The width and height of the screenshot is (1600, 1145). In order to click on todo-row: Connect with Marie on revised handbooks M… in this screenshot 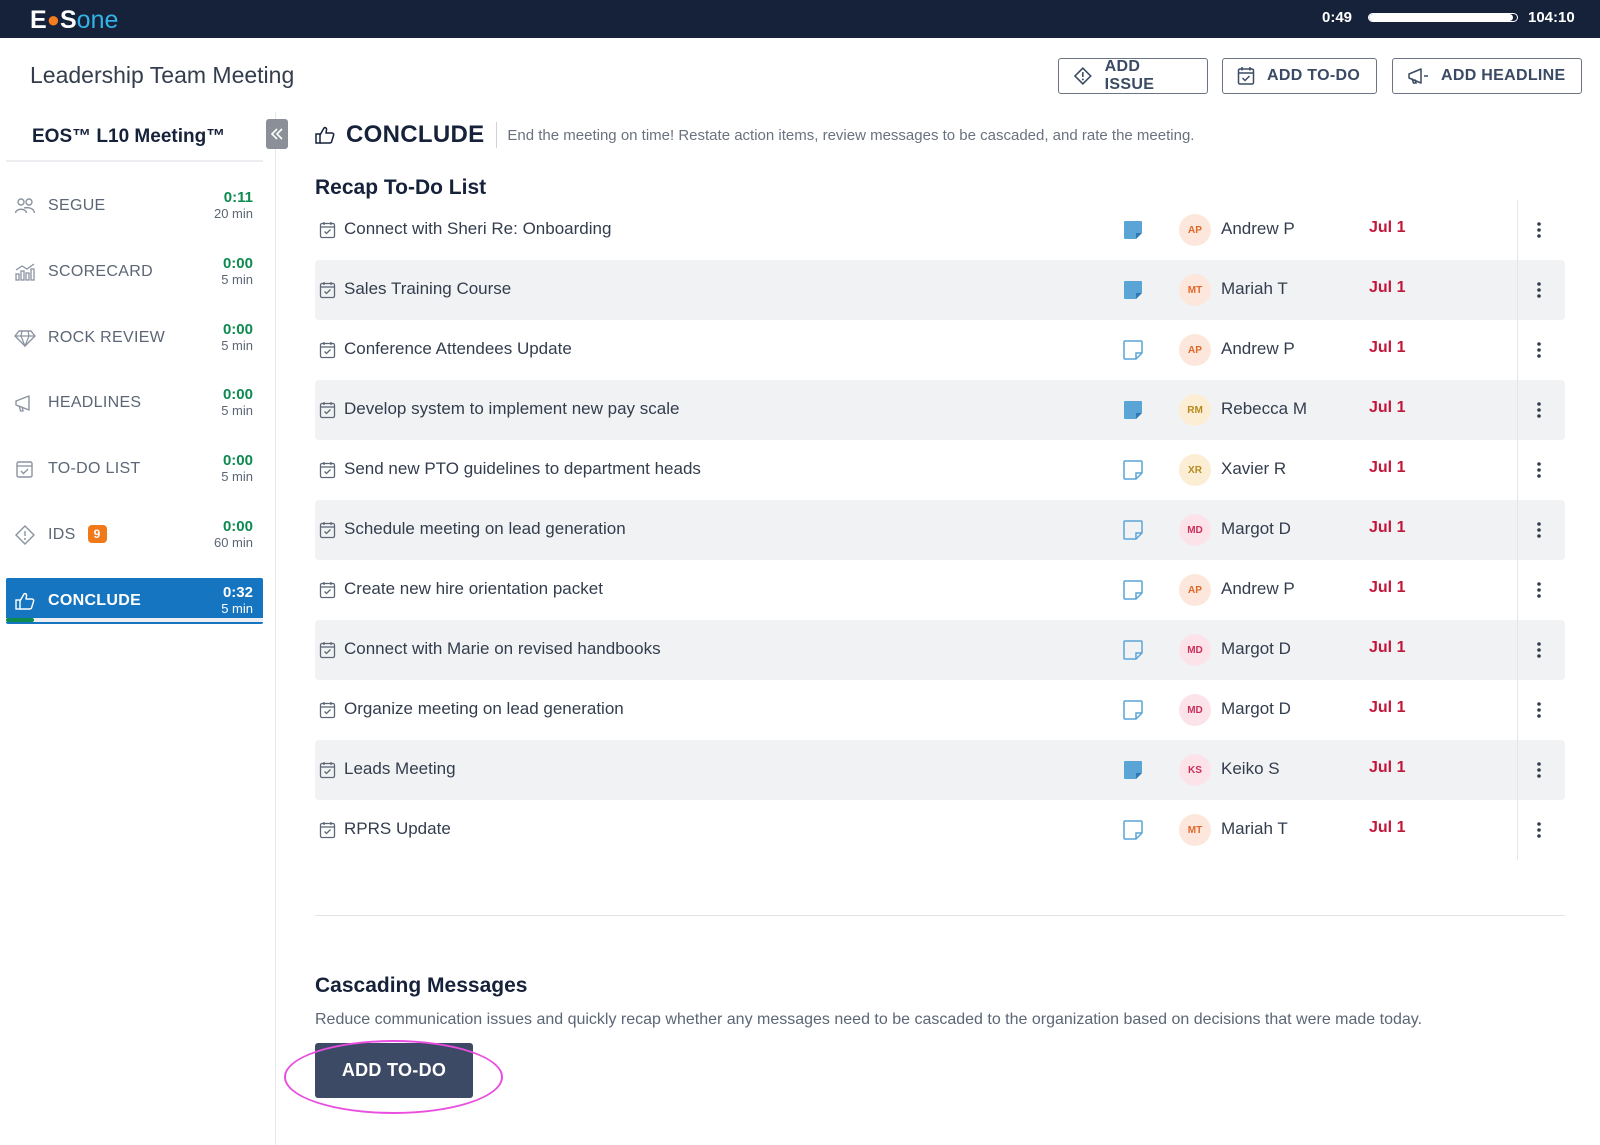, I will do `click(940, 650)`.